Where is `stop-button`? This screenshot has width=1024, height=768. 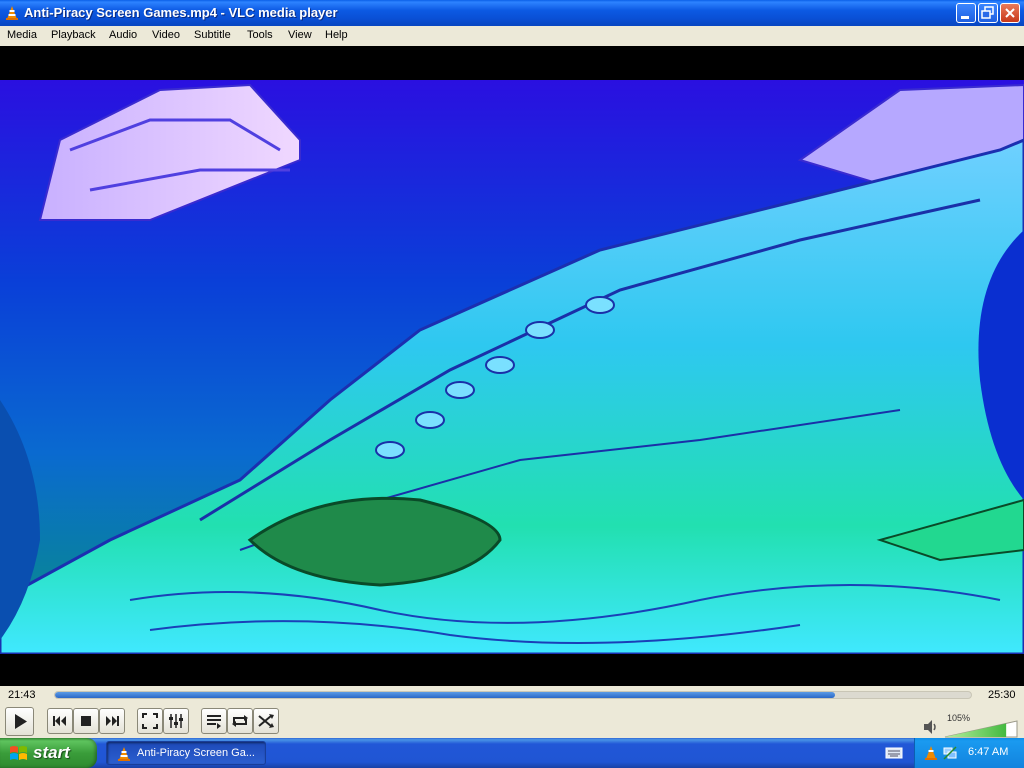
stop-button is located at coordinates (86, 721).